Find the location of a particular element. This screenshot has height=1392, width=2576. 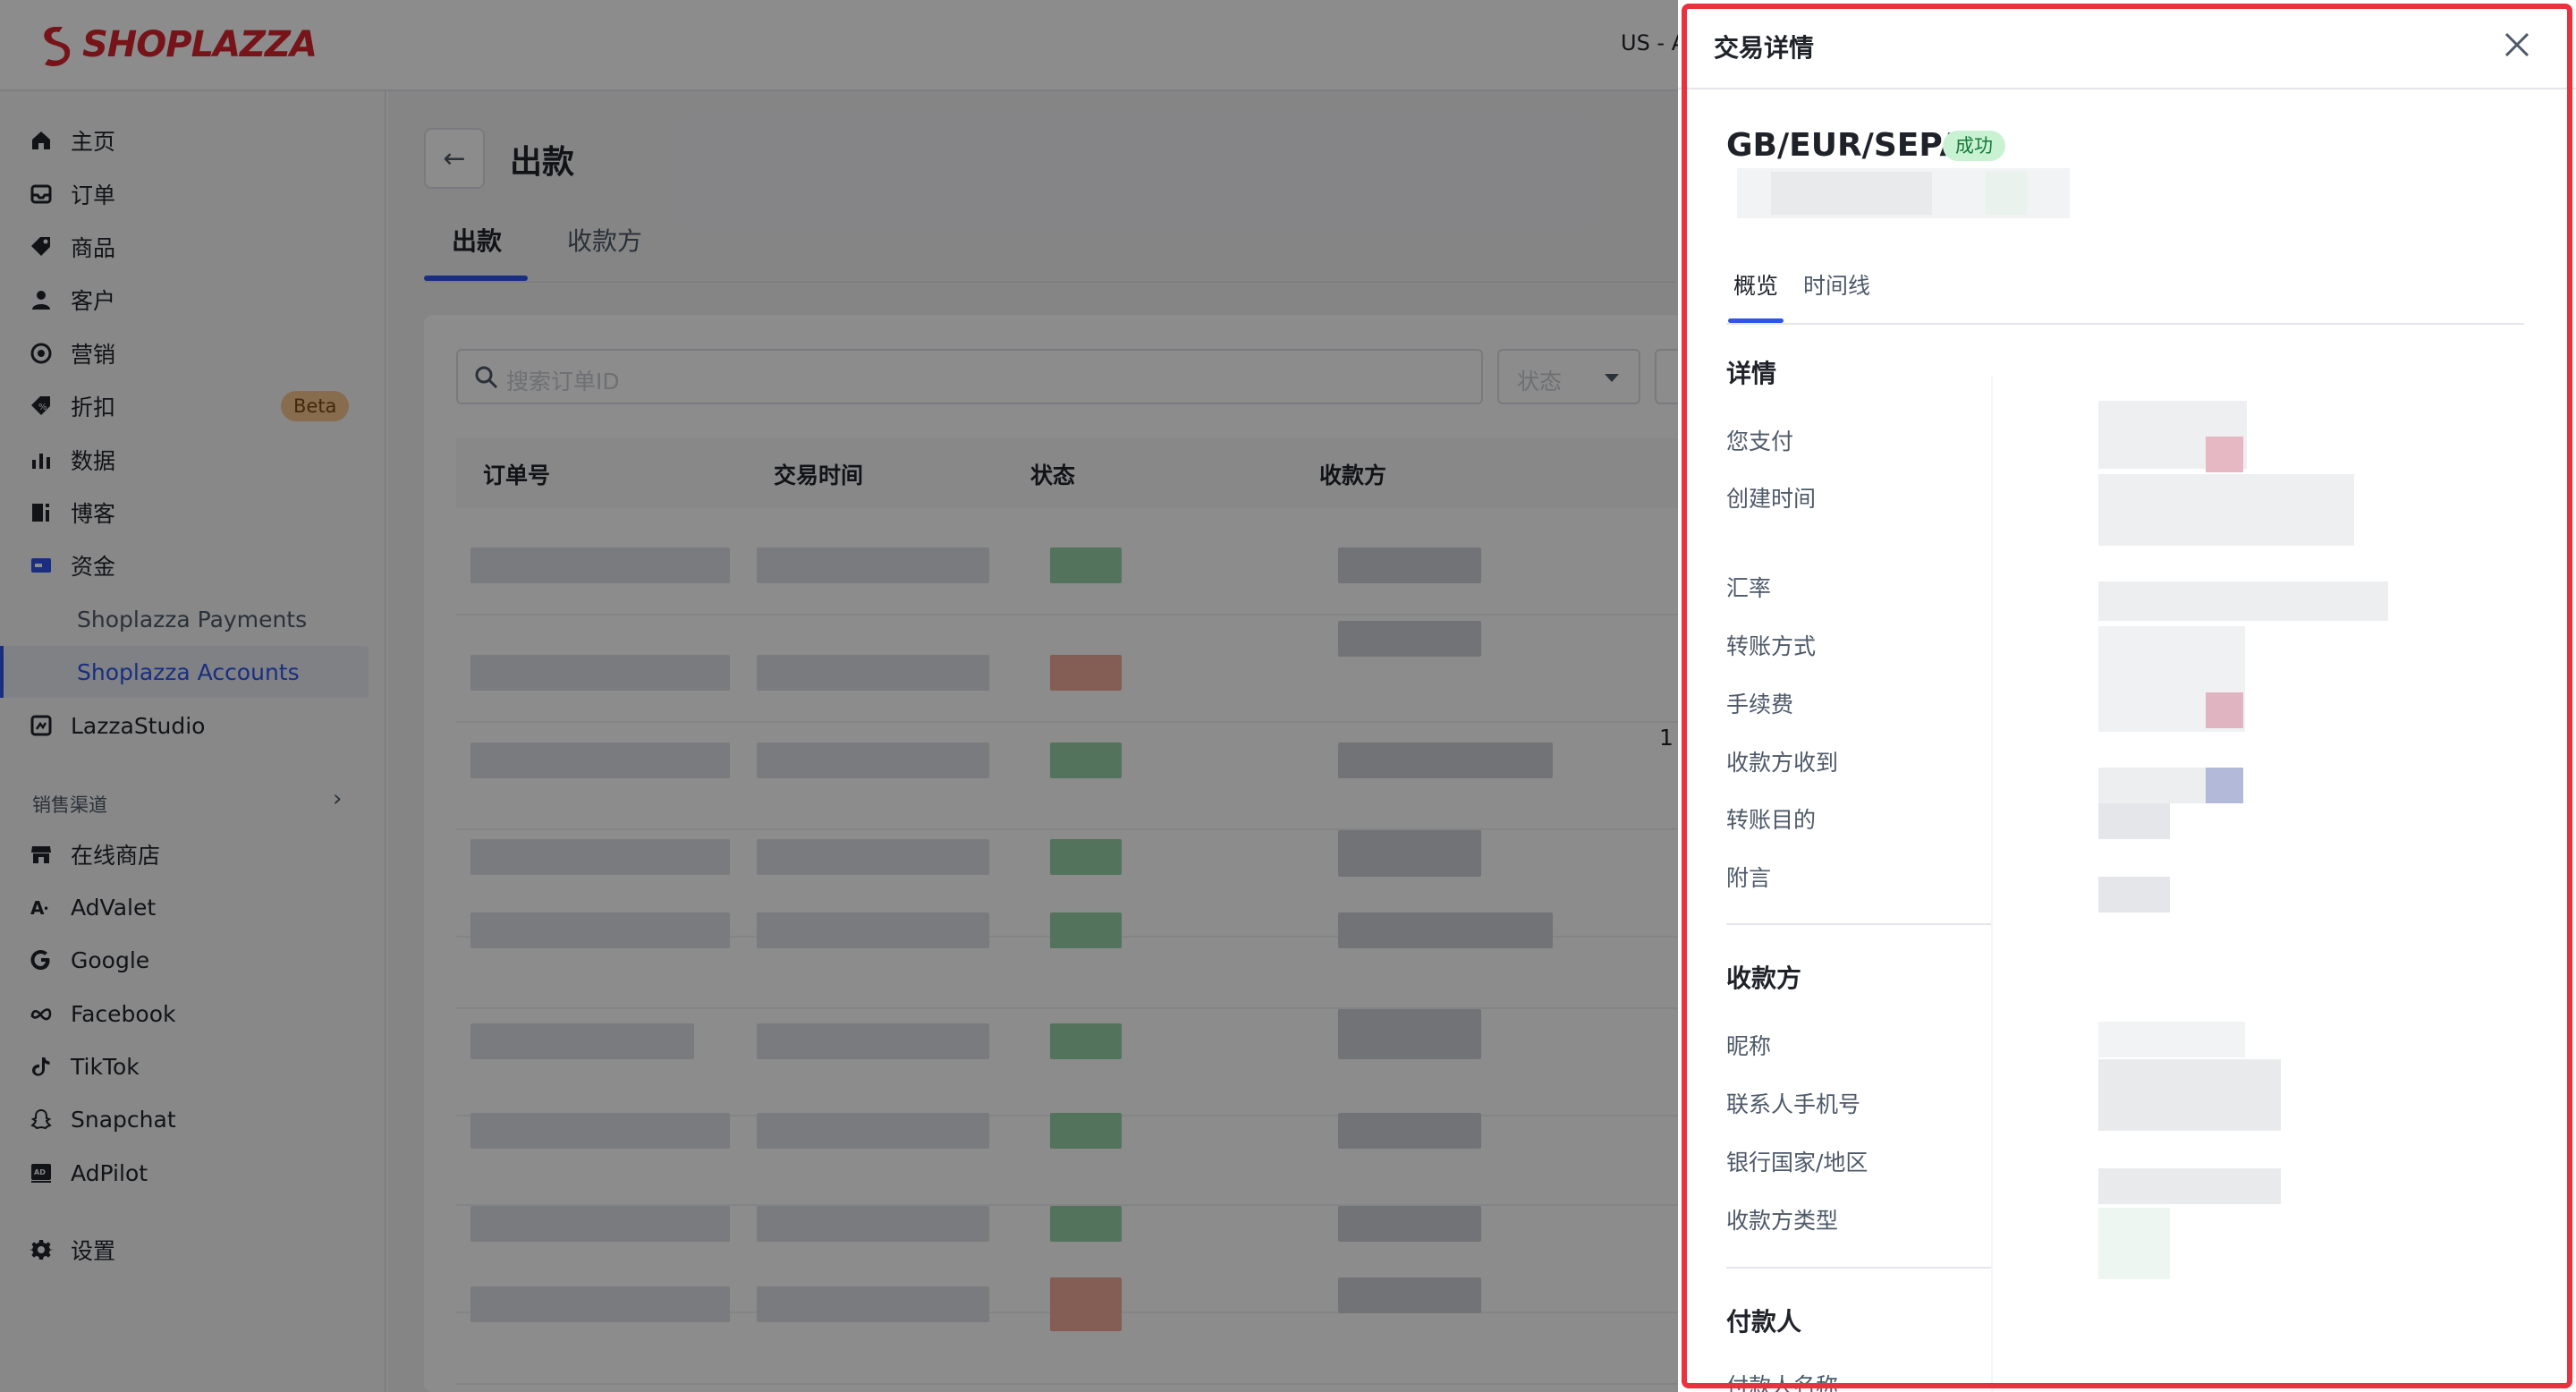

status-badge: 成功 is located at coordinates (1974, 146).